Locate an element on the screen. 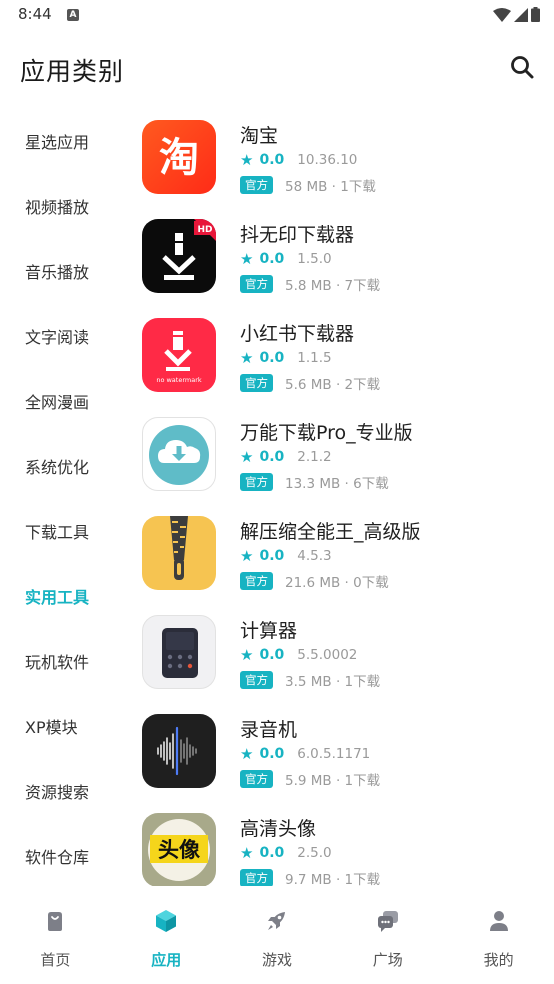  app-name: 万能下载Pro_专业版 is located at coordinates (326, 433).